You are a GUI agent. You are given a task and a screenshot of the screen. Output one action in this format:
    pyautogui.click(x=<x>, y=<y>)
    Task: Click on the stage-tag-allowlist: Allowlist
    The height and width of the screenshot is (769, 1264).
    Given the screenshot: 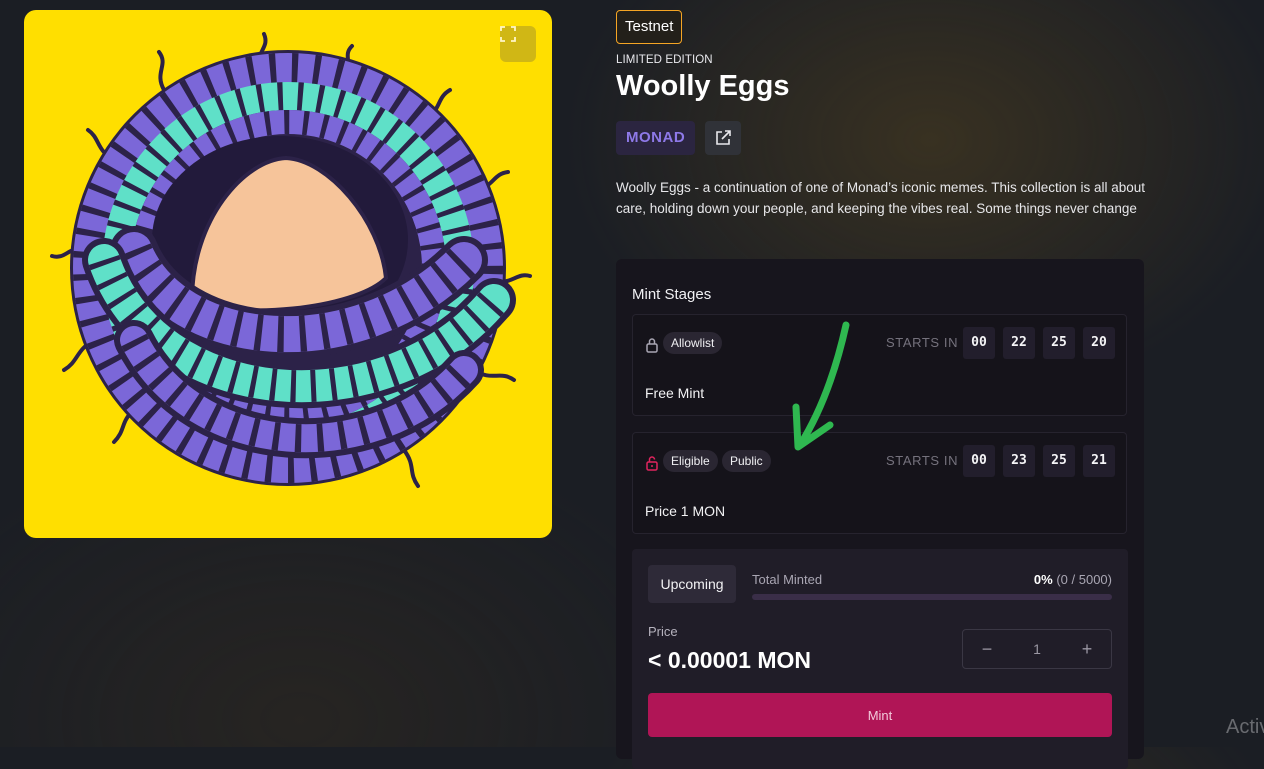 What is the action you would take?
    pyautogui.click(x=693, y=343)
    